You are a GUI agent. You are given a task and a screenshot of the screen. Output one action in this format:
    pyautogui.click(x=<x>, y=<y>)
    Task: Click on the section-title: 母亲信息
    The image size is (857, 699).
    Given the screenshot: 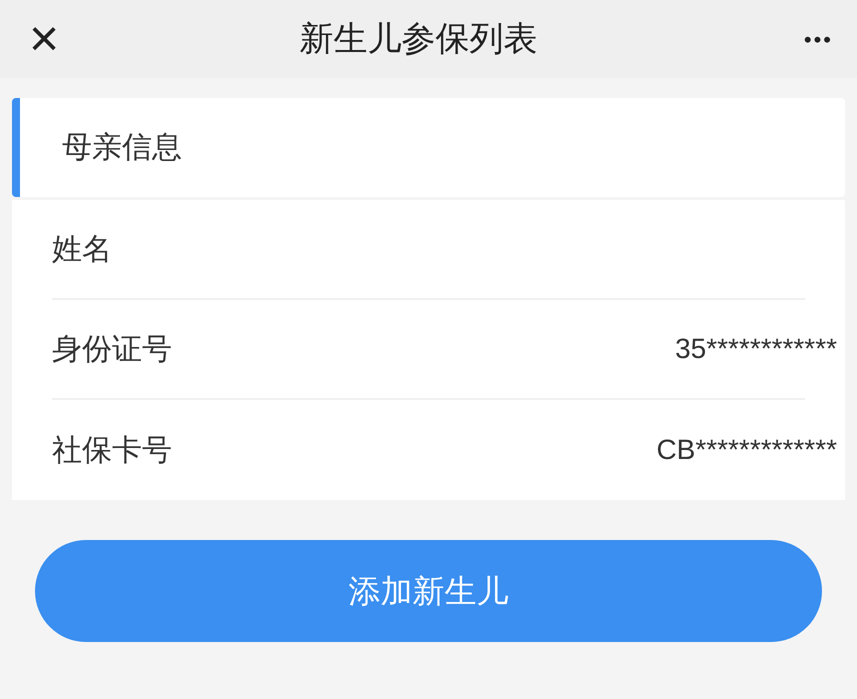 What is the action you would take?
    pyautogui.click(x=122, y=148)
    